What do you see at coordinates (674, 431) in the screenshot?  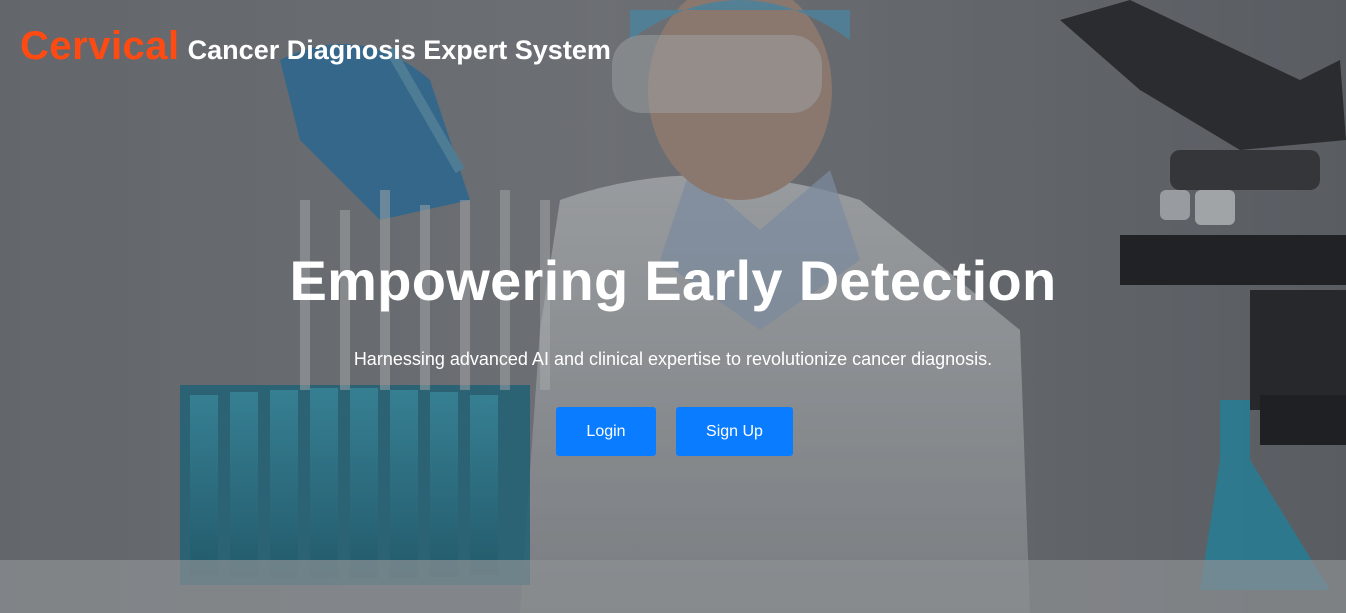 I see `hero-actions: Login Sign Up` at bounding box center [674, 431].